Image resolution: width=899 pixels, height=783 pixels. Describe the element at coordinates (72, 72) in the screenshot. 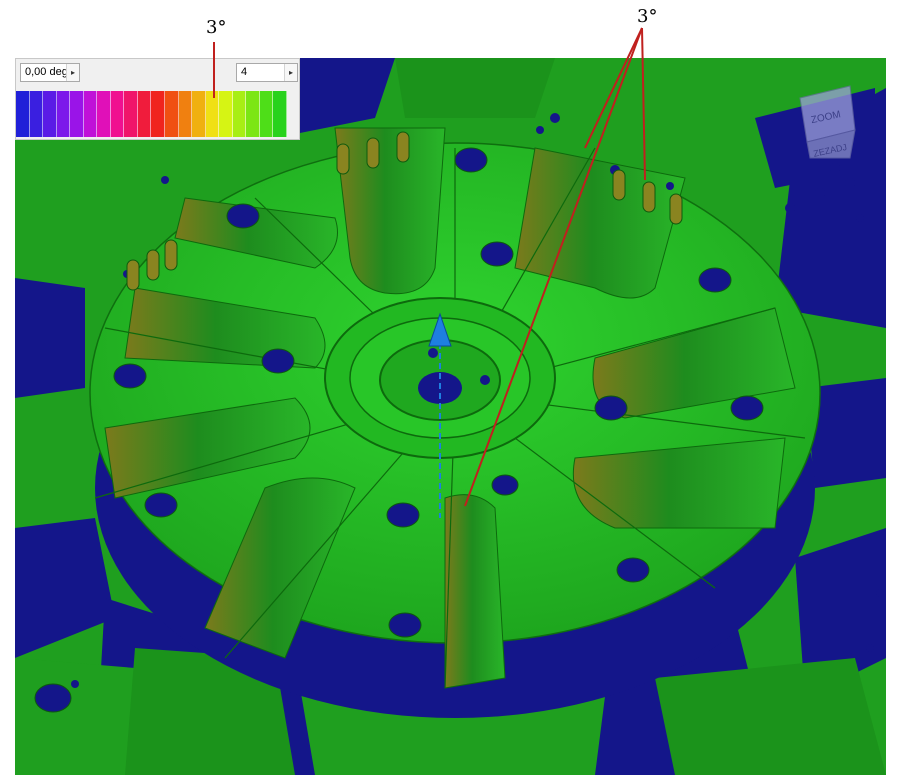

I see `angle-spin-arrow-icon: ▸` at that location.